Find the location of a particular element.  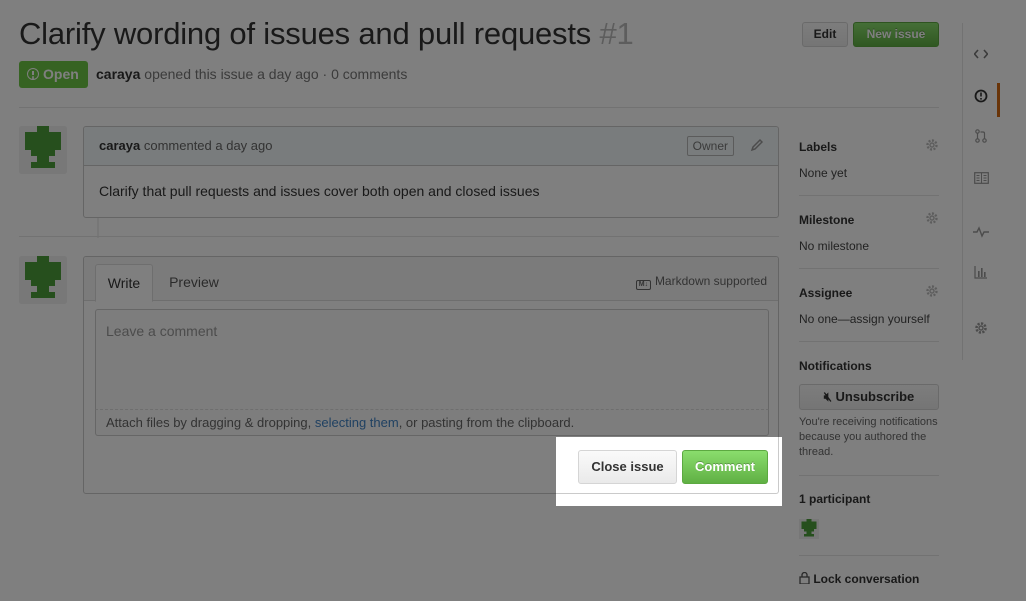

active-nav-indicator is located at coordinates (998, 100).